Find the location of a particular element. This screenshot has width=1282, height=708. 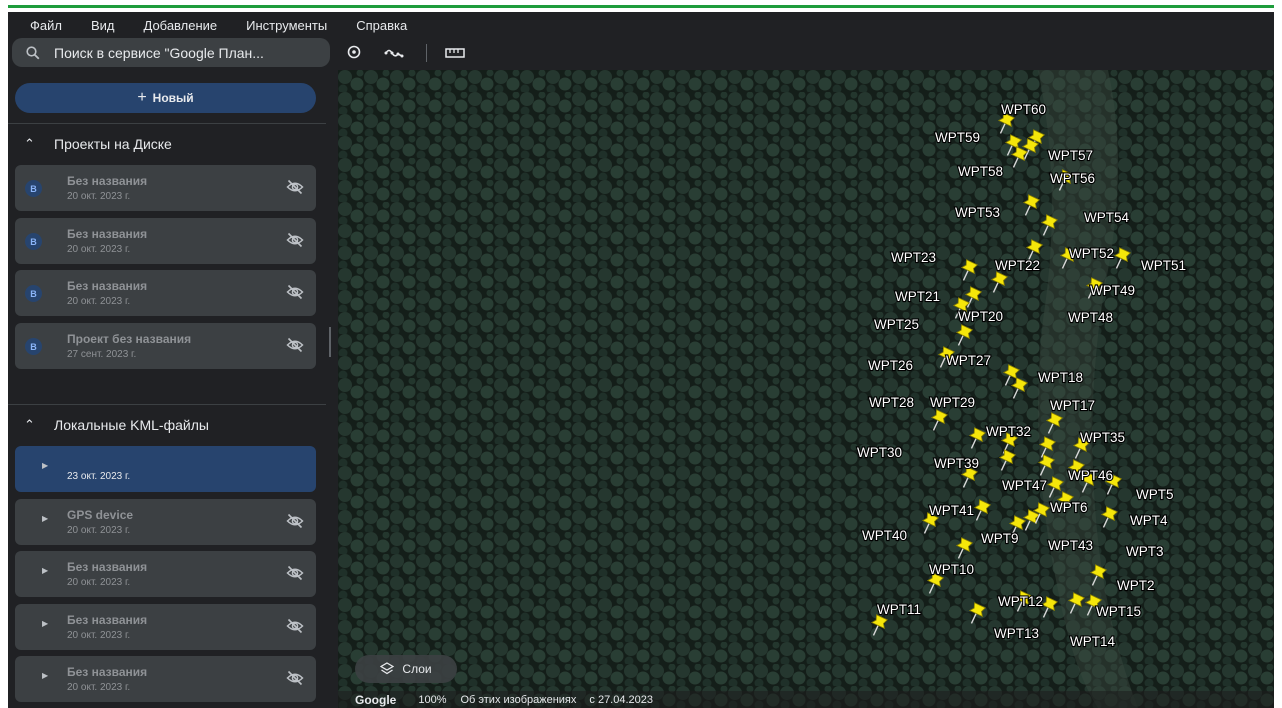

waypoint-label: WPT26 is located at coordinates (890, 365).